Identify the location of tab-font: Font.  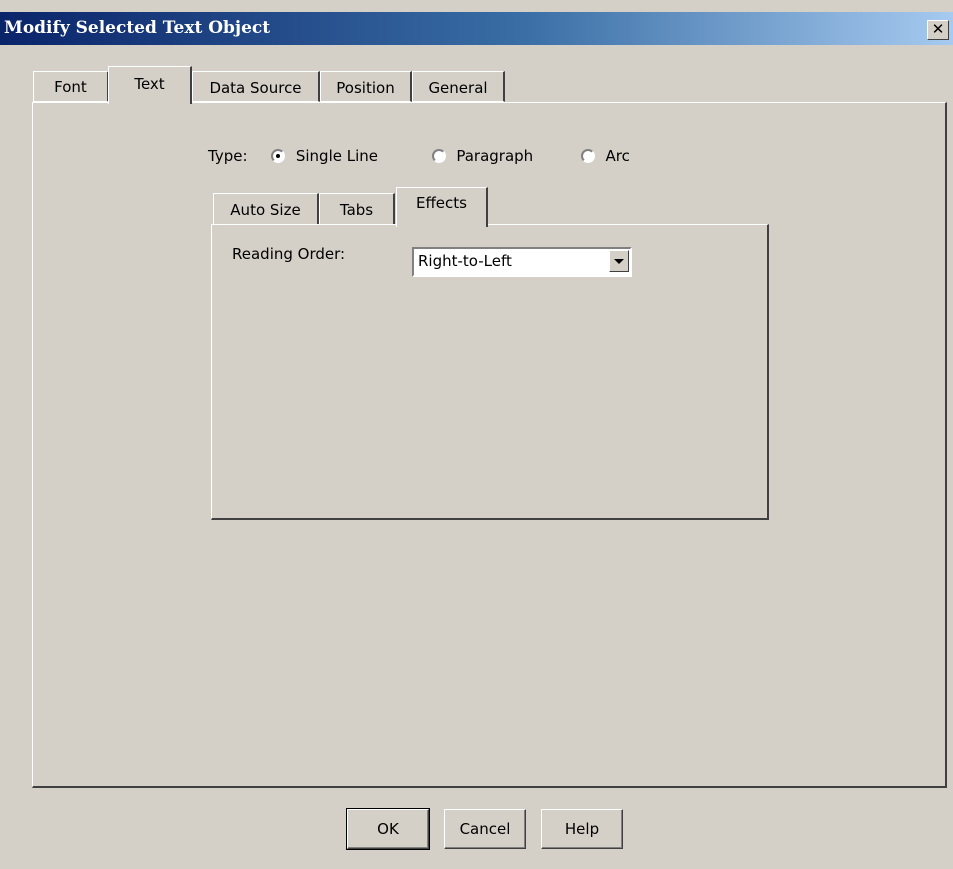
(71, 86).